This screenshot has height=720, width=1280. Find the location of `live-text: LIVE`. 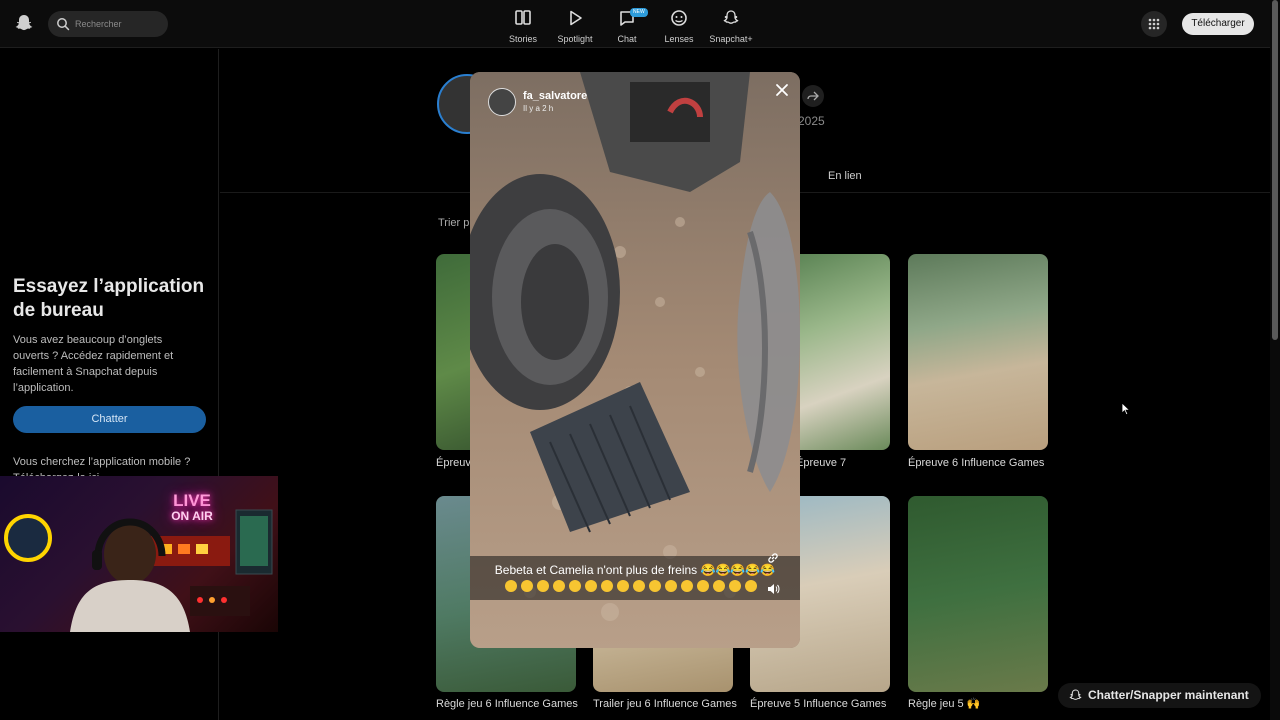

live-text: LIVE is located at coordinates (192, 500).